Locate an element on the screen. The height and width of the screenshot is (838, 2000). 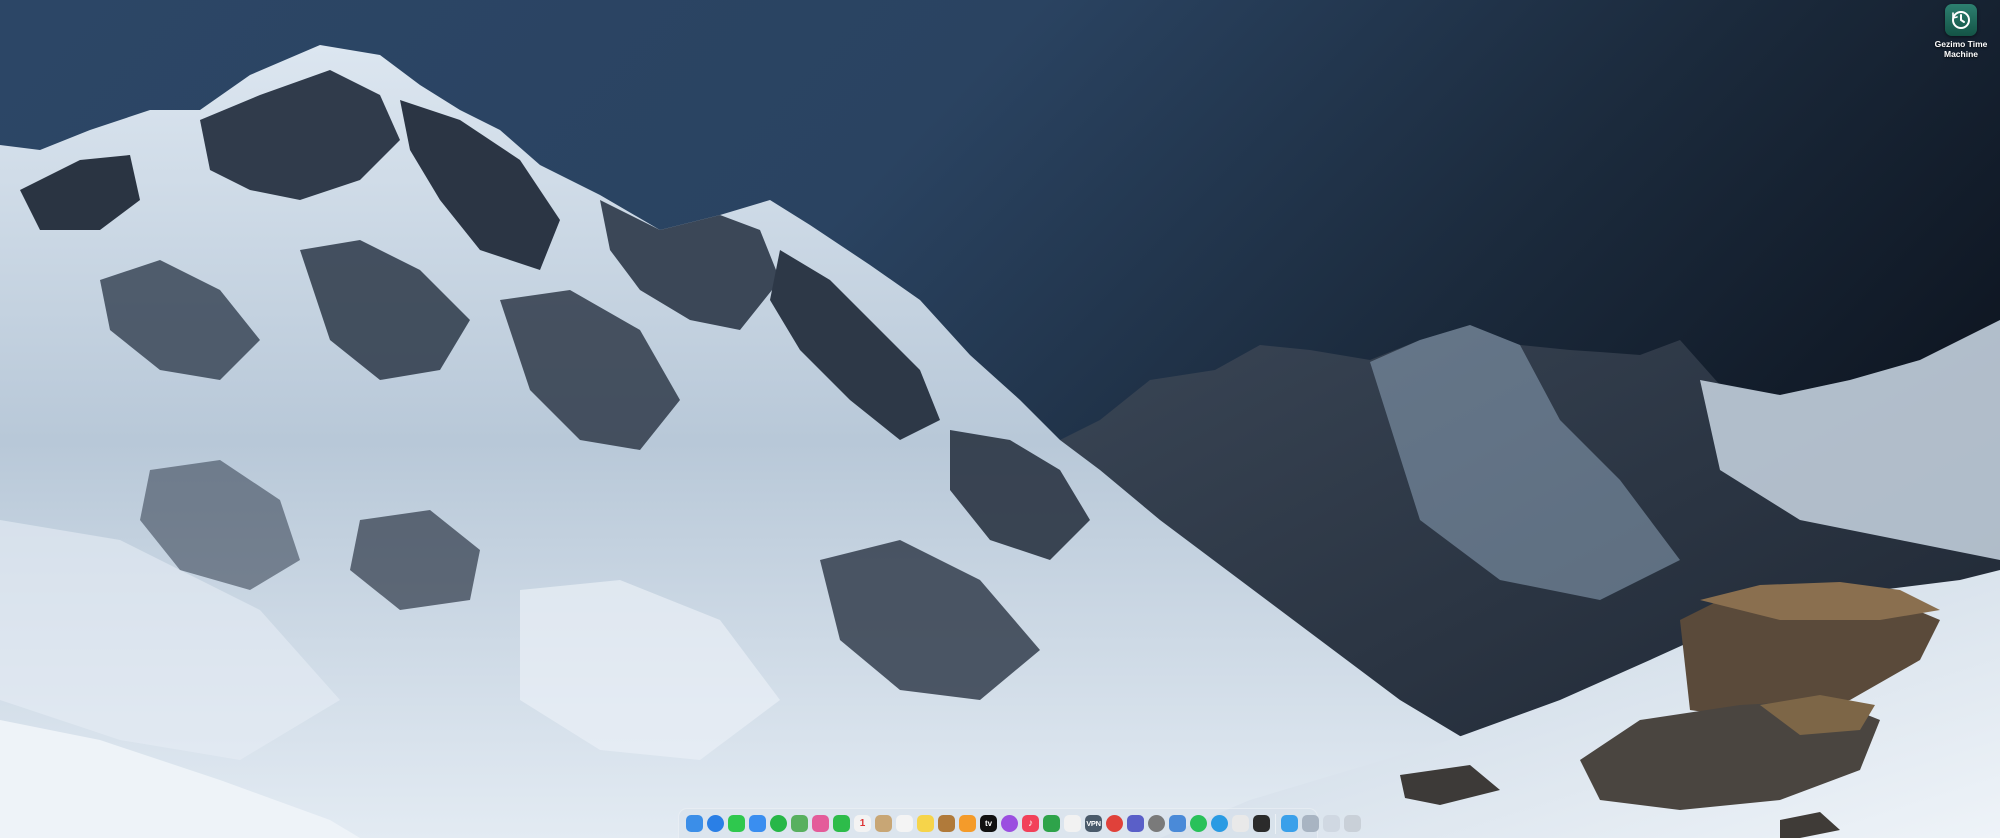
documents-stack-icon is located at coordinates (1331, 823).